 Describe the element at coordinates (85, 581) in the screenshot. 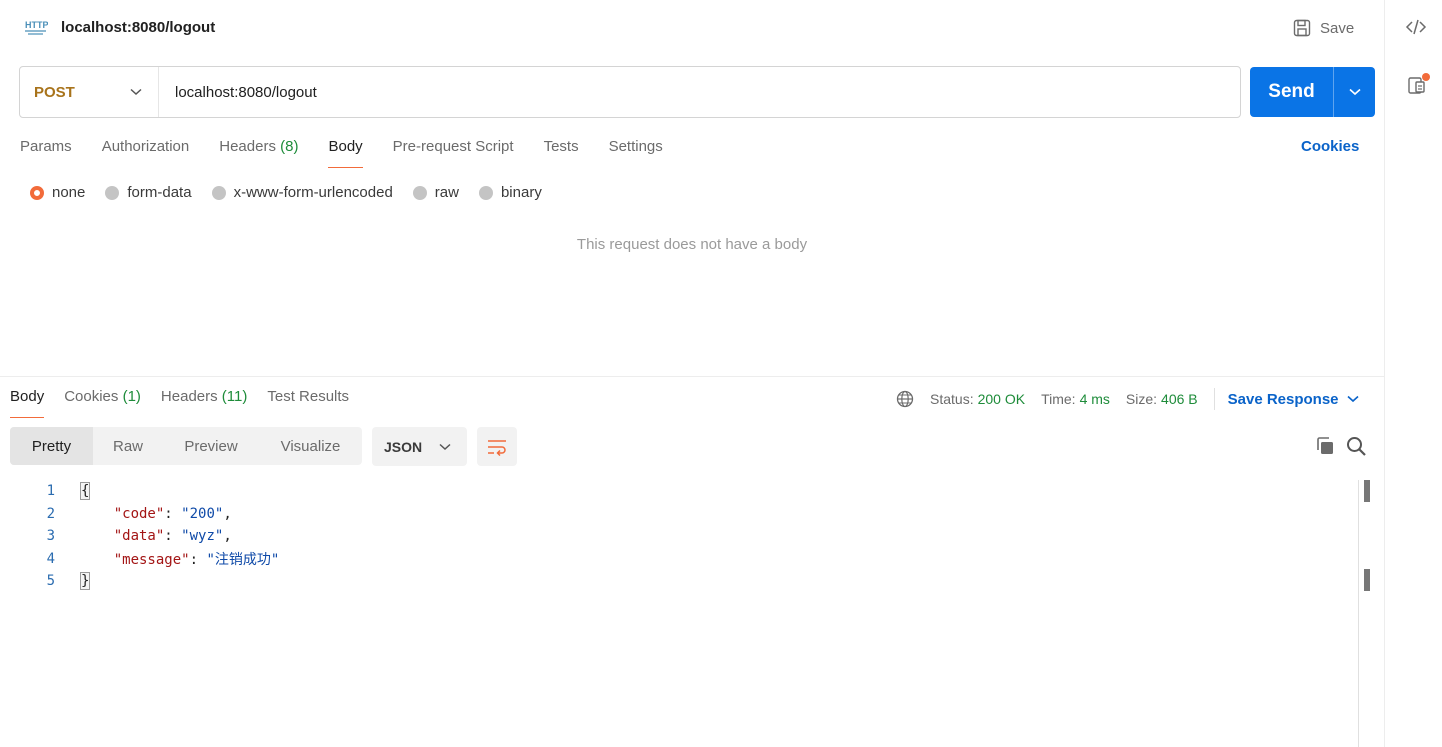

I see `close-brace: }` at that location.